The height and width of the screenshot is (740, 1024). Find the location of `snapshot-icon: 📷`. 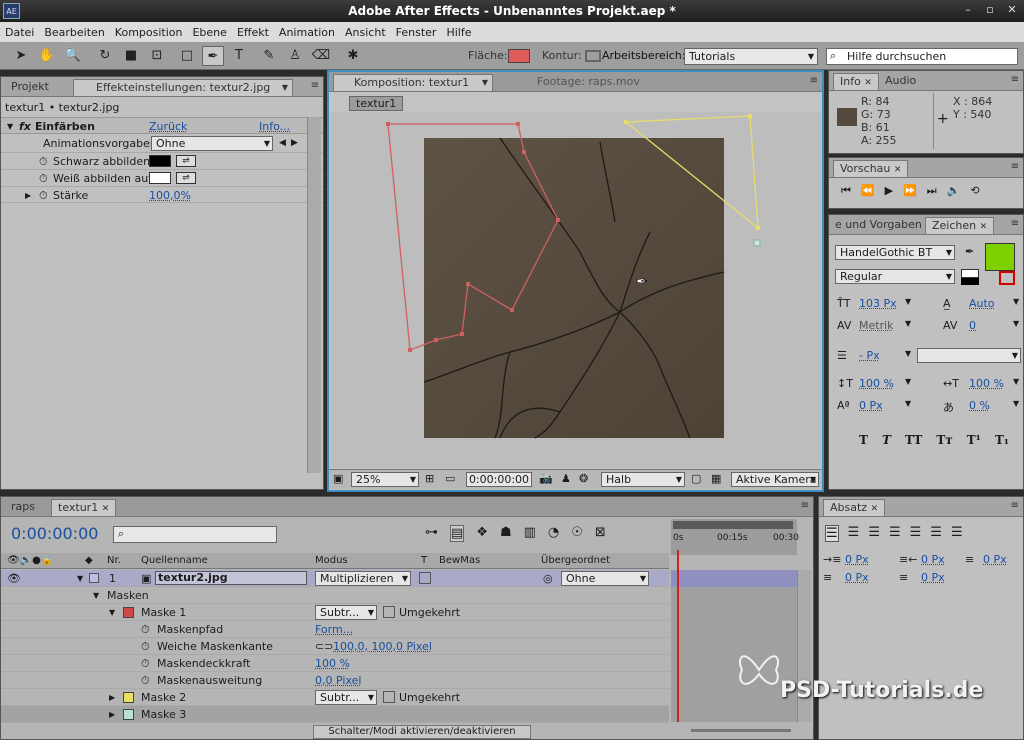

snapshot-icon: 📷 is located at coordinates (546, 478).